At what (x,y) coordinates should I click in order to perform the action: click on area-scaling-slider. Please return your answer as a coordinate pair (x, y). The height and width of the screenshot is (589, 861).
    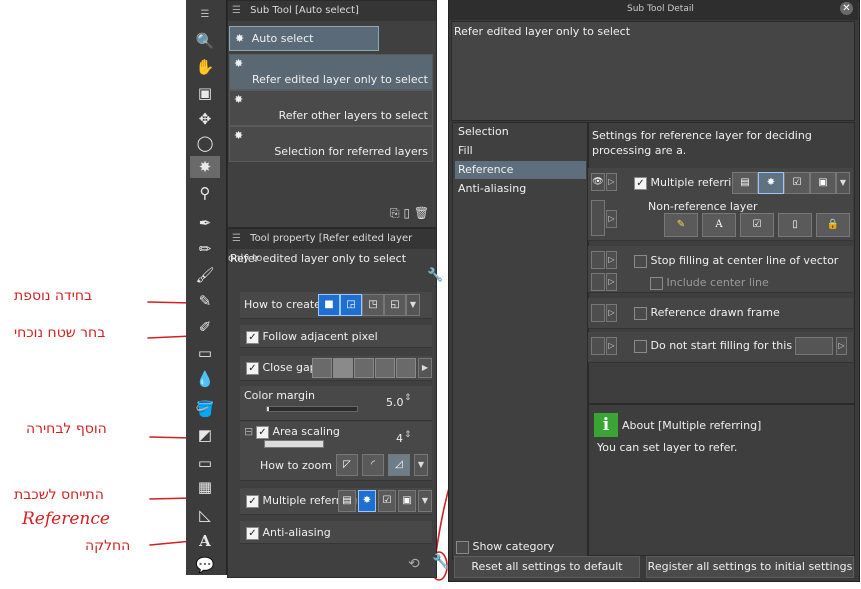
    Looking at the image, I should click on (294, 444).